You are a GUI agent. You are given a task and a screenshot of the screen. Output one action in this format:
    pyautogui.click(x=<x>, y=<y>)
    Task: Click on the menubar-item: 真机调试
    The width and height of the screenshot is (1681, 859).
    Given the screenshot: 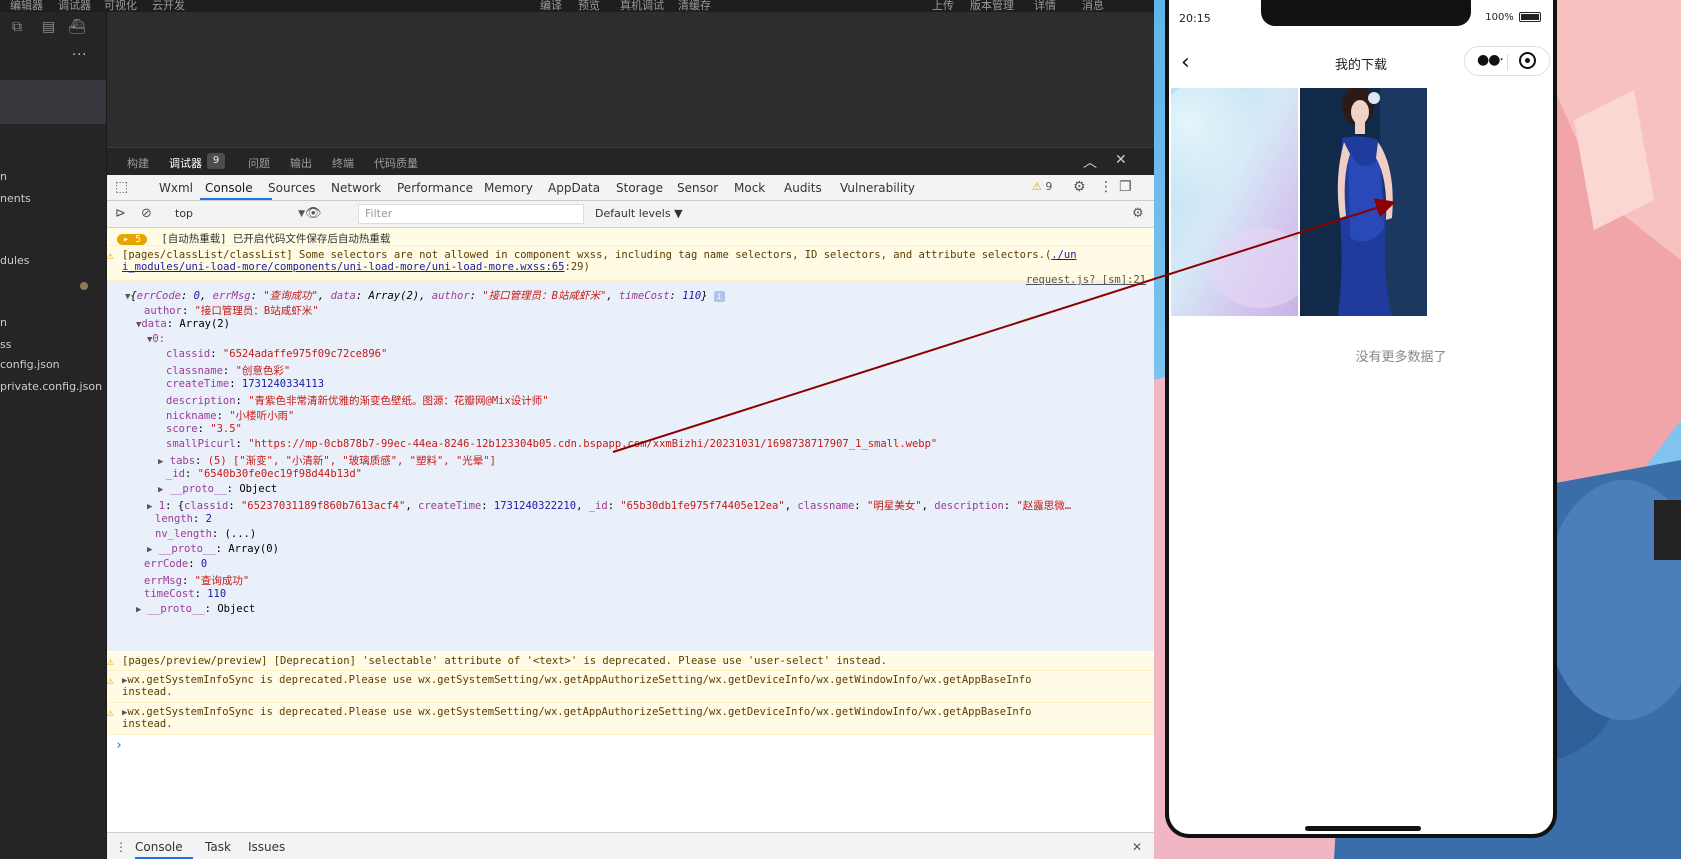 What is the action you would take?
    pyautogui.click(x=642, y=6)
    